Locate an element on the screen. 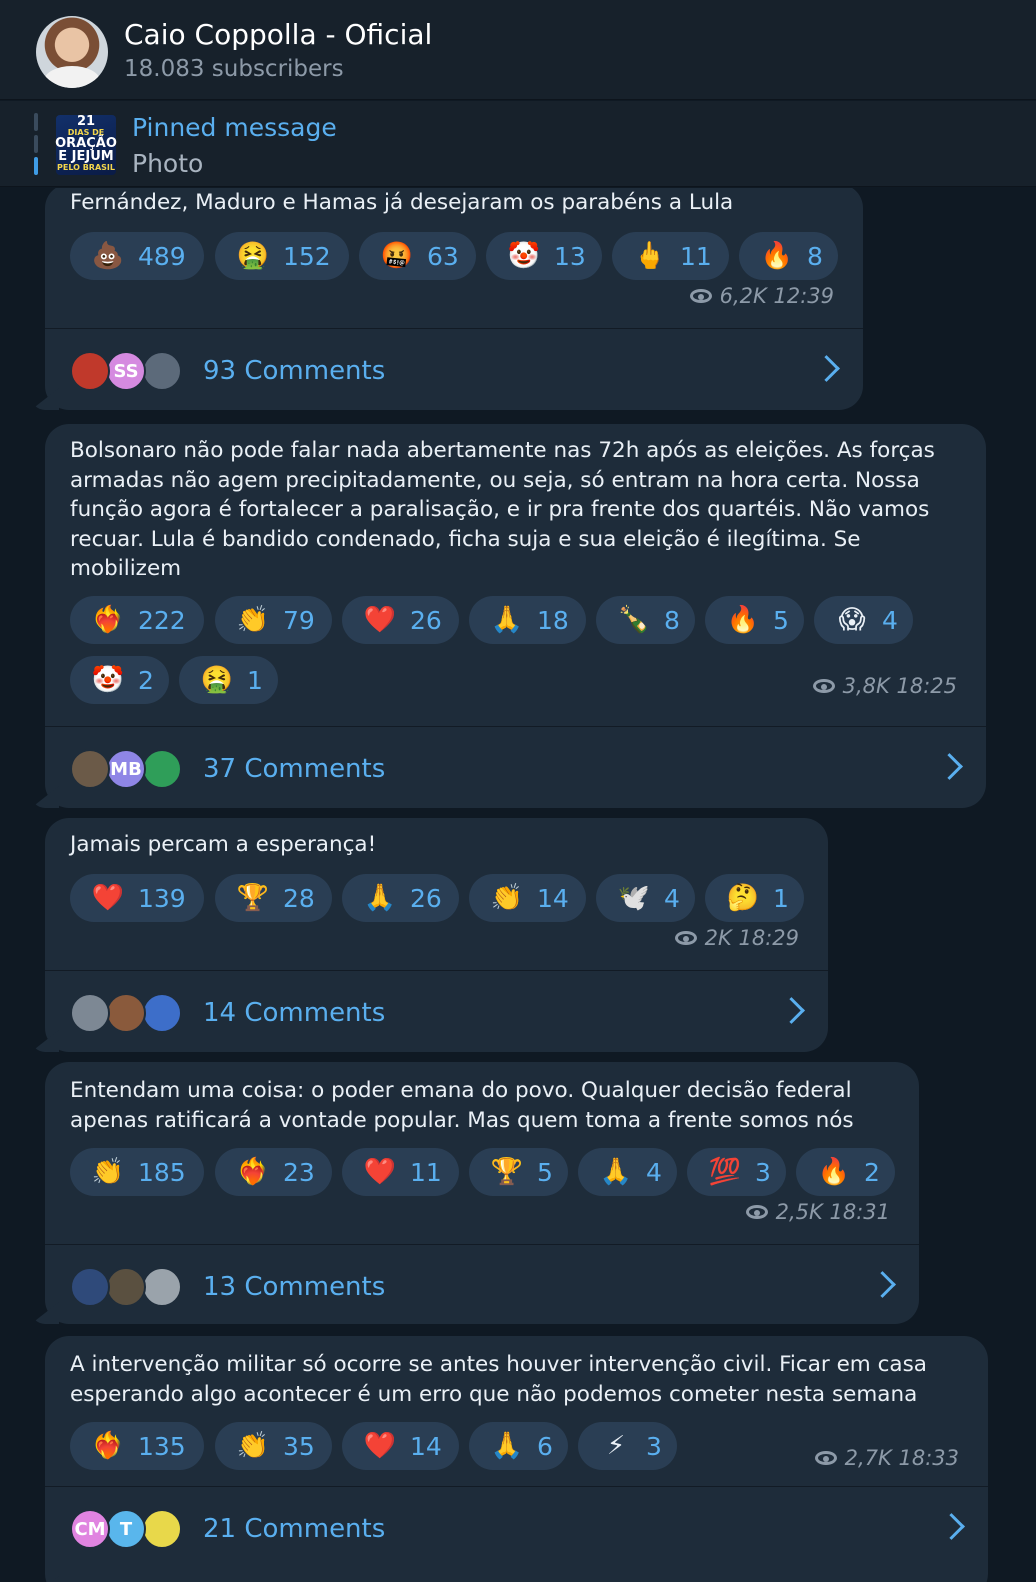 This screenshot has height=1582, width=1036. reaction-pray: 🙏 26 is located at coordinates (400, 898).